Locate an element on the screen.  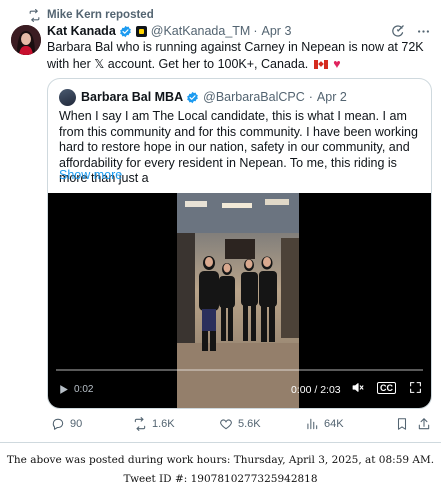
quoted-author-name: Barbara Bal MBA is located at coordinates (132, 97).